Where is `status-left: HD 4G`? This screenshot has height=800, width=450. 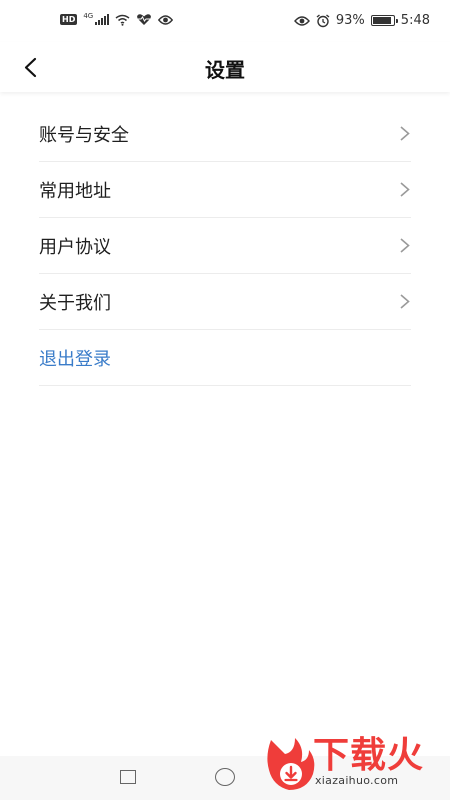
status-left: HD 4G is located at coordinates (117, 18).